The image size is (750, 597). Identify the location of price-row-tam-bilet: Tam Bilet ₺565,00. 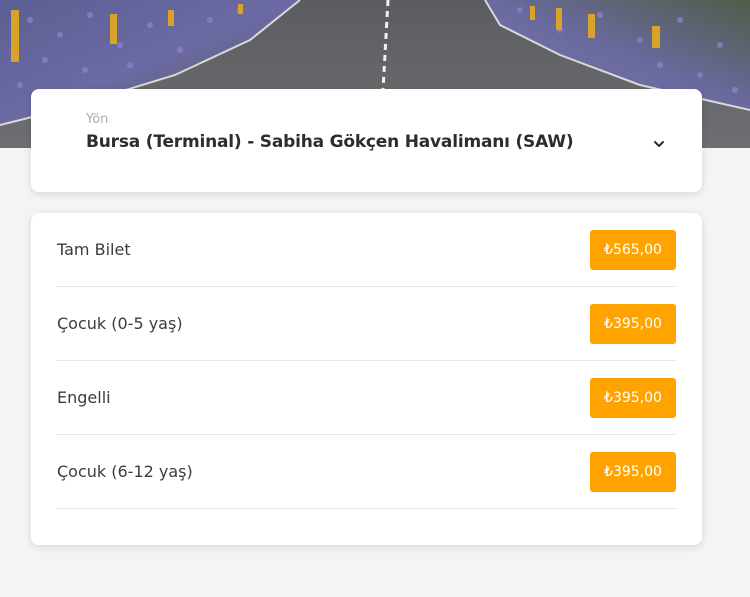
(366, 250).